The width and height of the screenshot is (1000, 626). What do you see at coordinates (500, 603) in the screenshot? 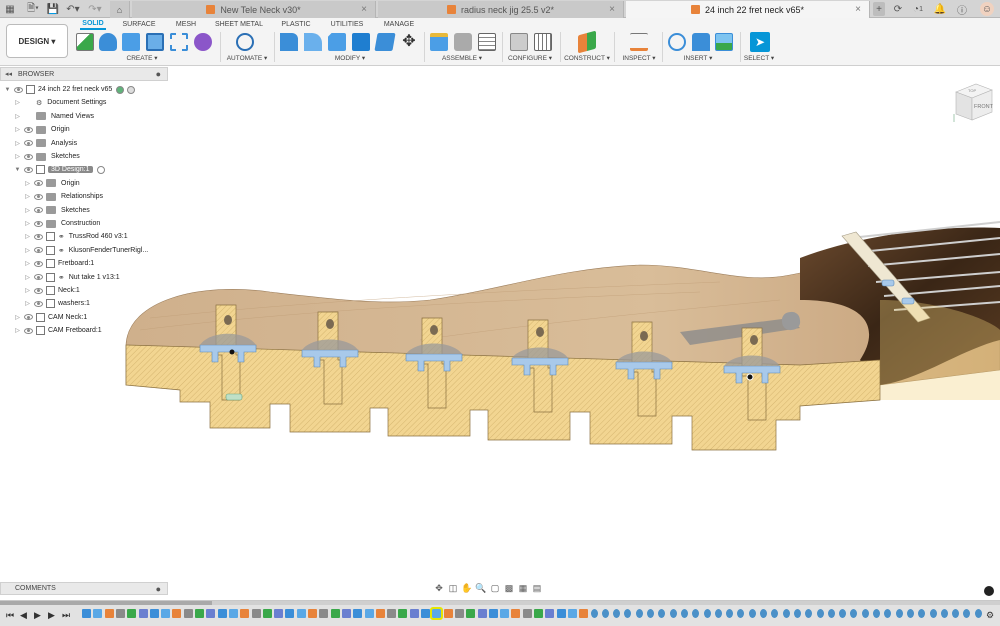
I see `timeline-scrollbar` at bounding box center [500, 603].